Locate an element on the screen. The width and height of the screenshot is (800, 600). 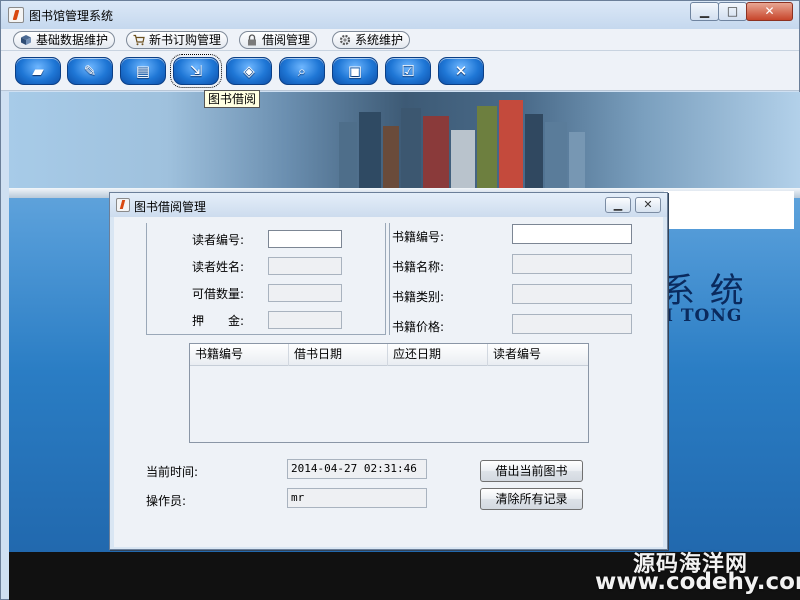
dialog-minimize-button: ▁ is located at coordinates (618, 205).